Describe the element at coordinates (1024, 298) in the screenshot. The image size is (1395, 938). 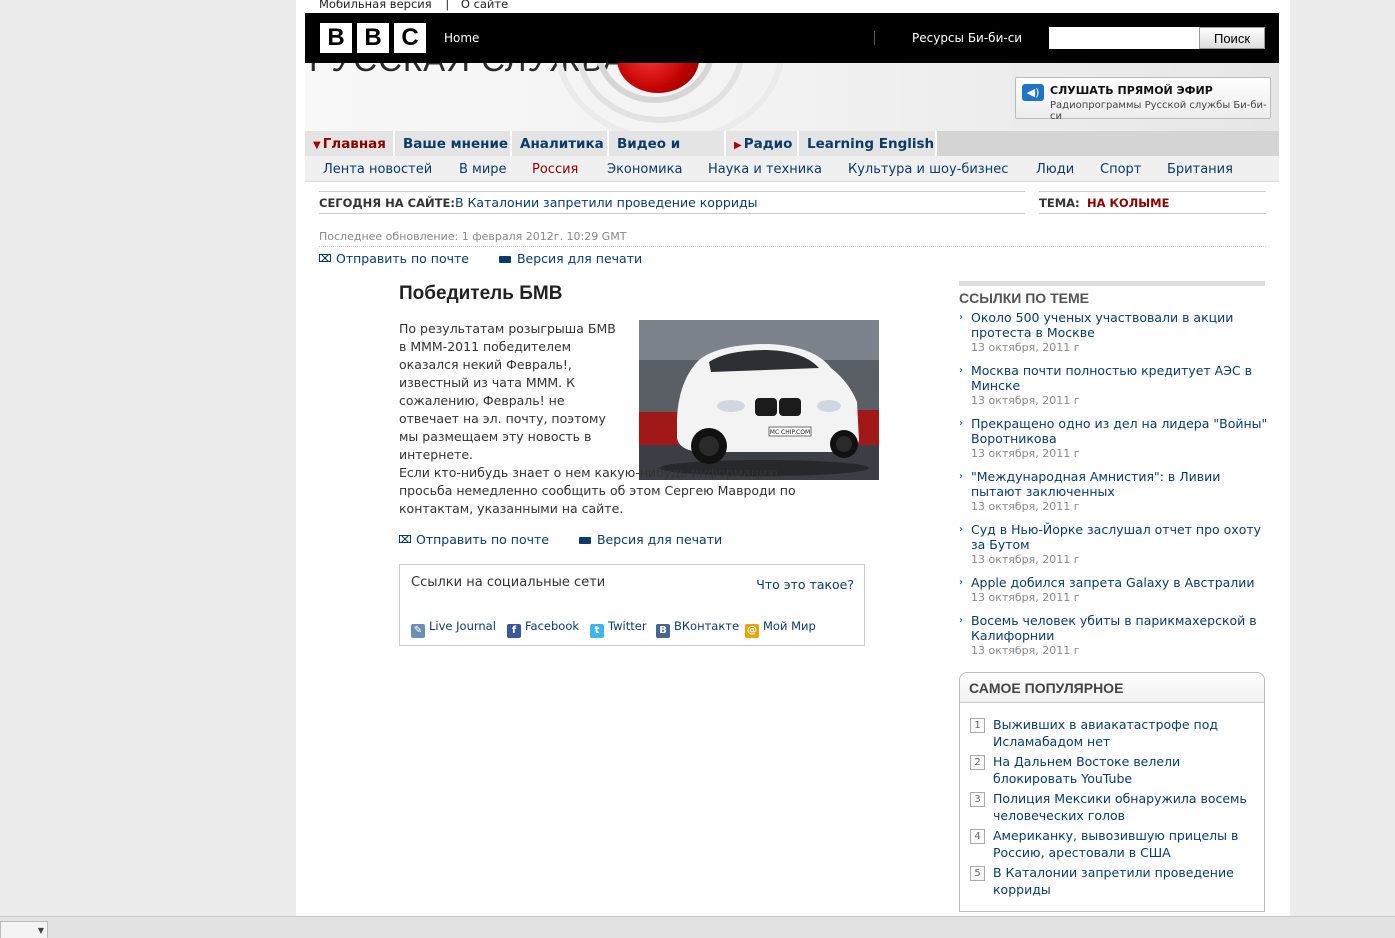
I see `related-title: ССЫЛКИ ПО ТЕМЕ` at that location.